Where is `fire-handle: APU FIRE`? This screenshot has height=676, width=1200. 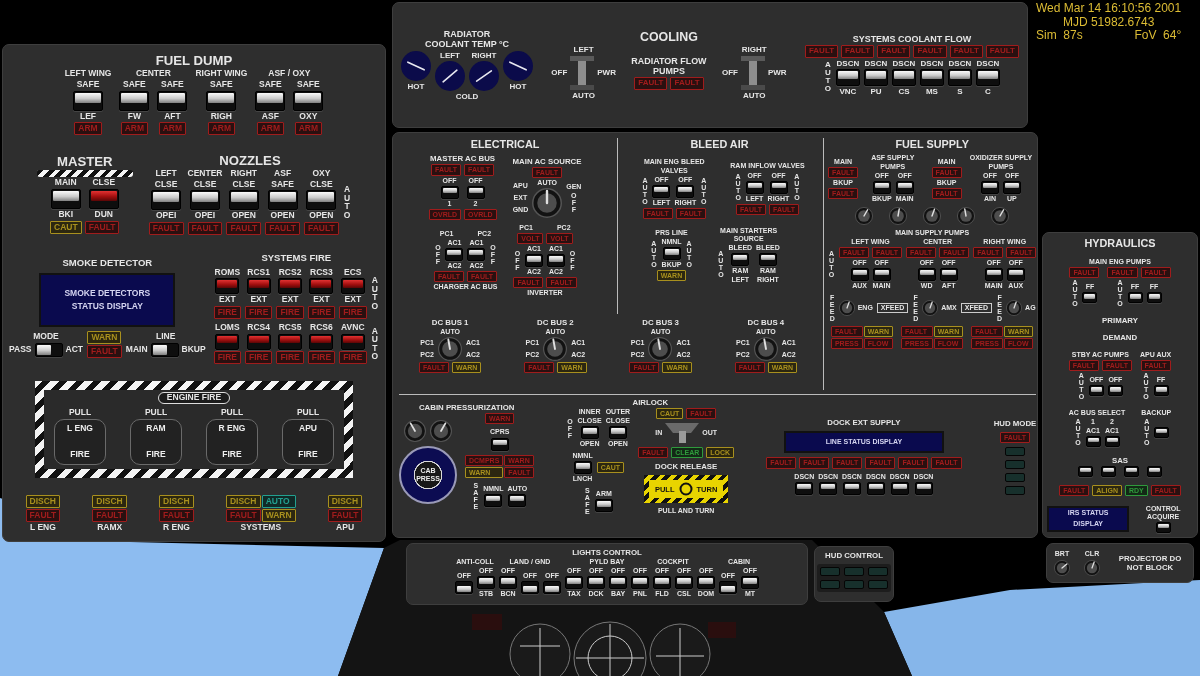
fire-handle: APU FIRE is located at coordinates (308, 441).